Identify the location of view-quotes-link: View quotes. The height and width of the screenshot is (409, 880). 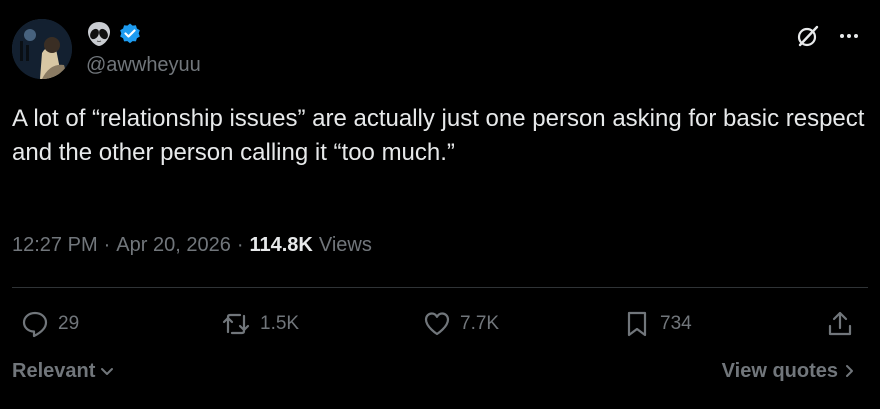
(789, 371).